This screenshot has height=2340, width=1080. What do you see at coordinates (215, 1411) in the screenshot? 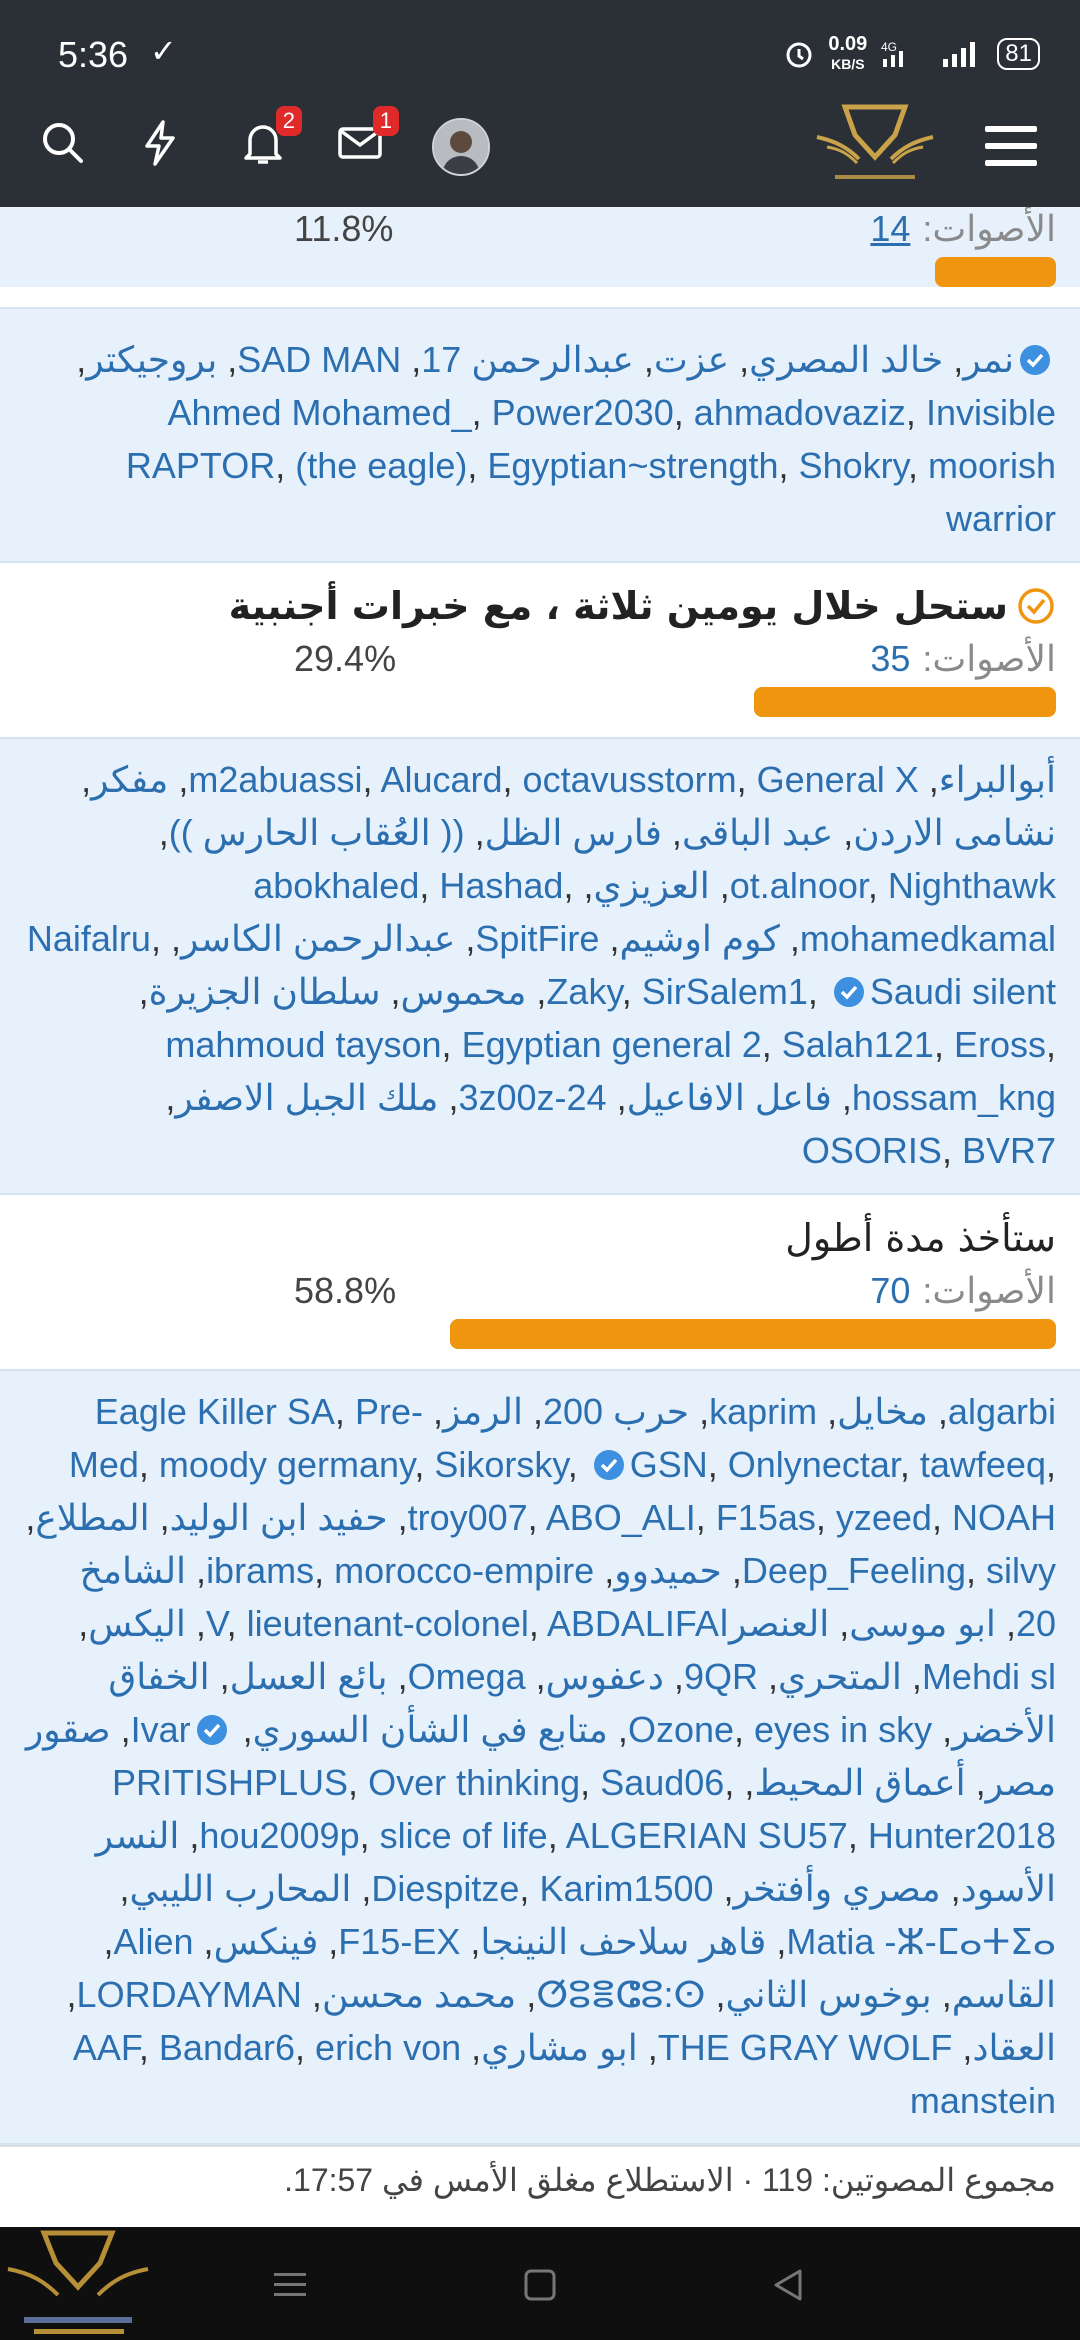
I see `voter-link: Eagle Killer SA` at bounding box center [215, 1411].